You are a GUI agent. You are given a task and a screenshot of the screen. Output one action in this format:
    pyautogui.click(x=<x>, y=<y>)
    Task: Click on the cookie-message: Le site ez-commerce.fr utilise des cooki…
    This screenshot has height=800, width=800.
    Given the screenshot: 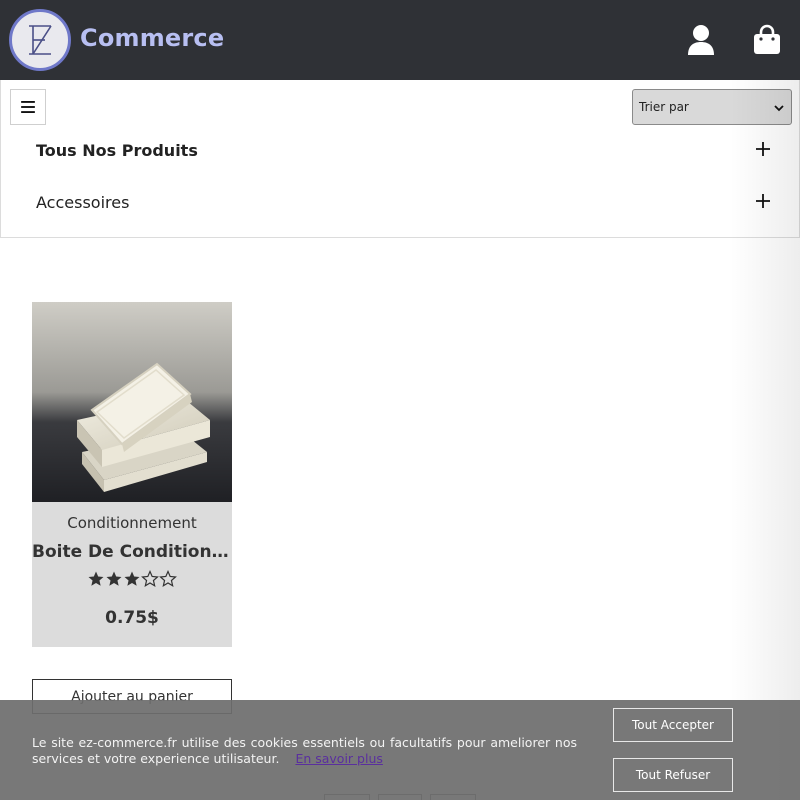 What is the action you would take?
    pyautogui.click(x=304, y=751)
    